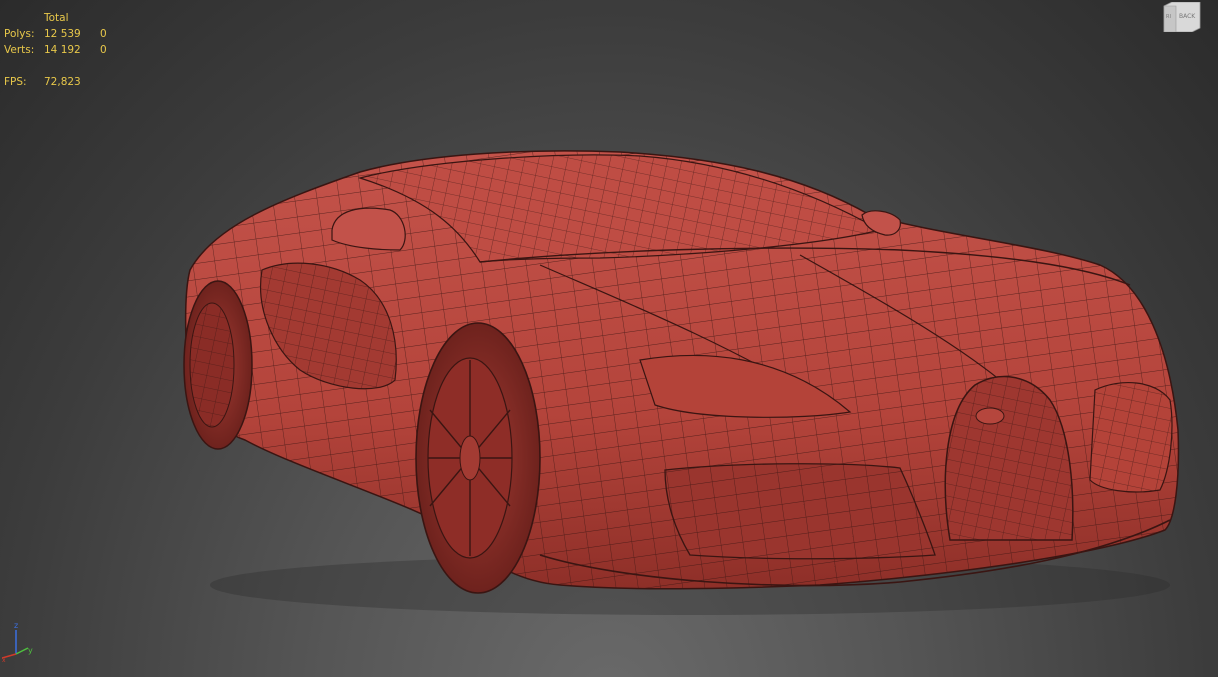 This screenshot has height=677, width=1218. I want to click on fps-value: 72,823, so click(62, 82).